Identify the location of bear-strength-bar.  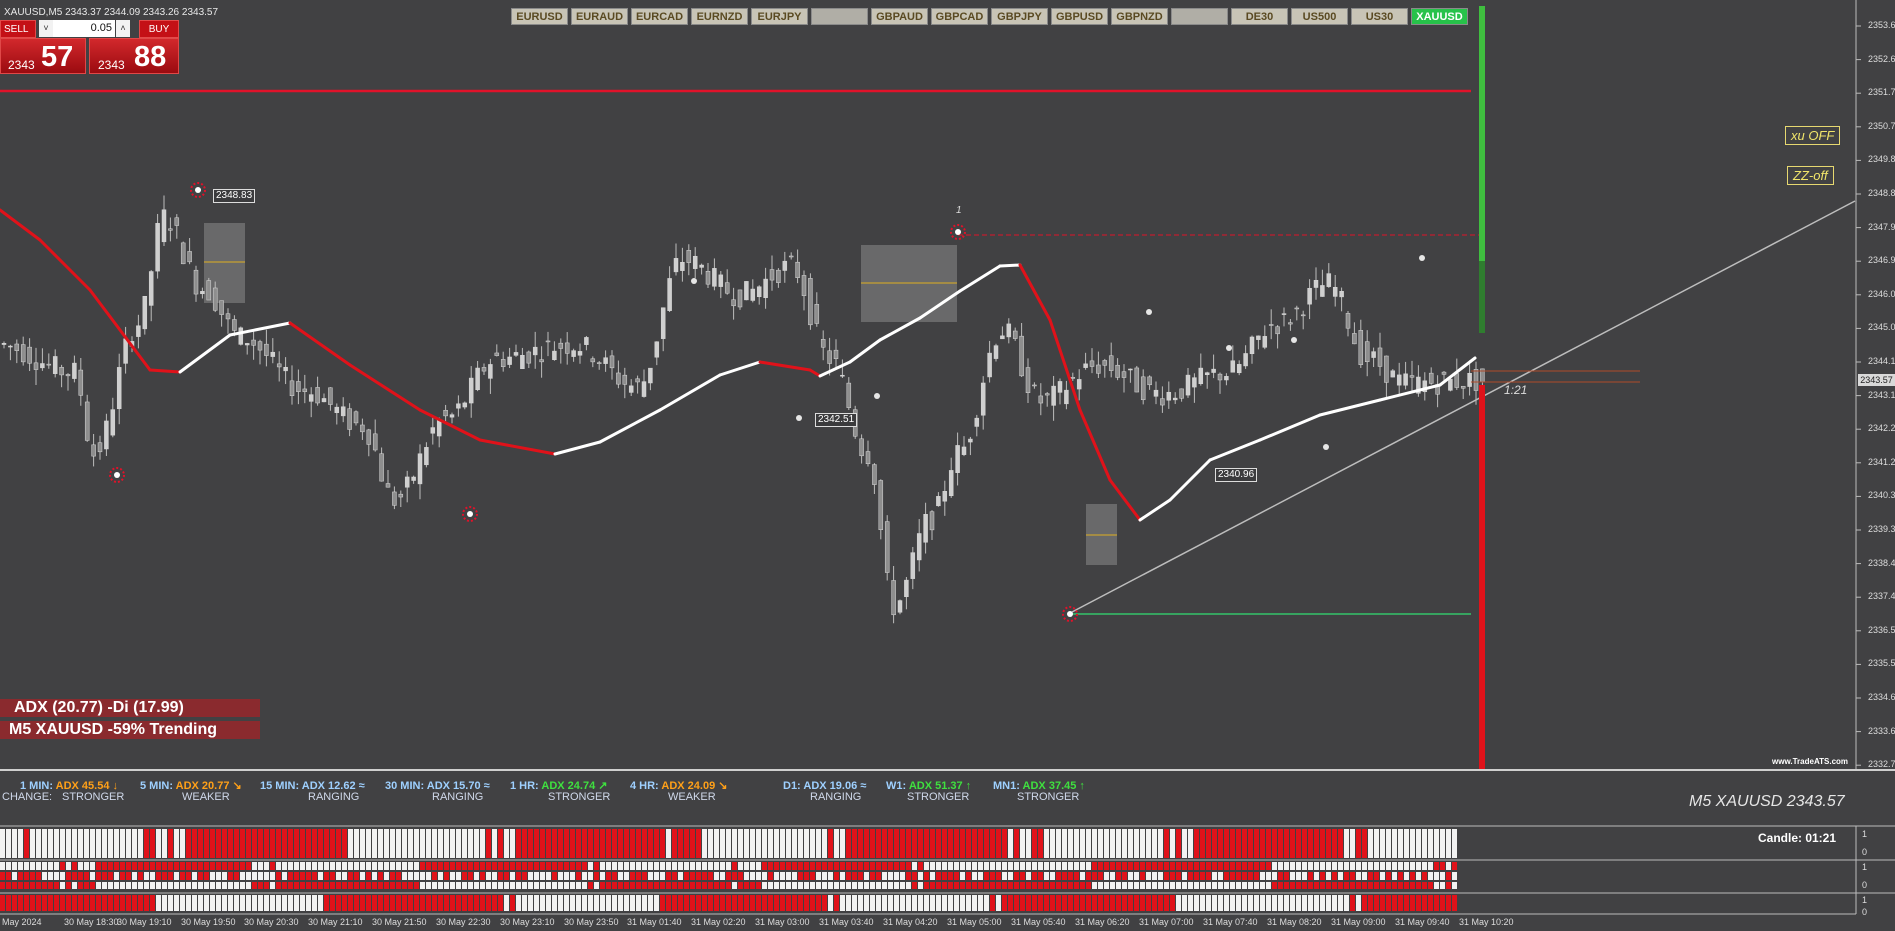
(1482, 577).